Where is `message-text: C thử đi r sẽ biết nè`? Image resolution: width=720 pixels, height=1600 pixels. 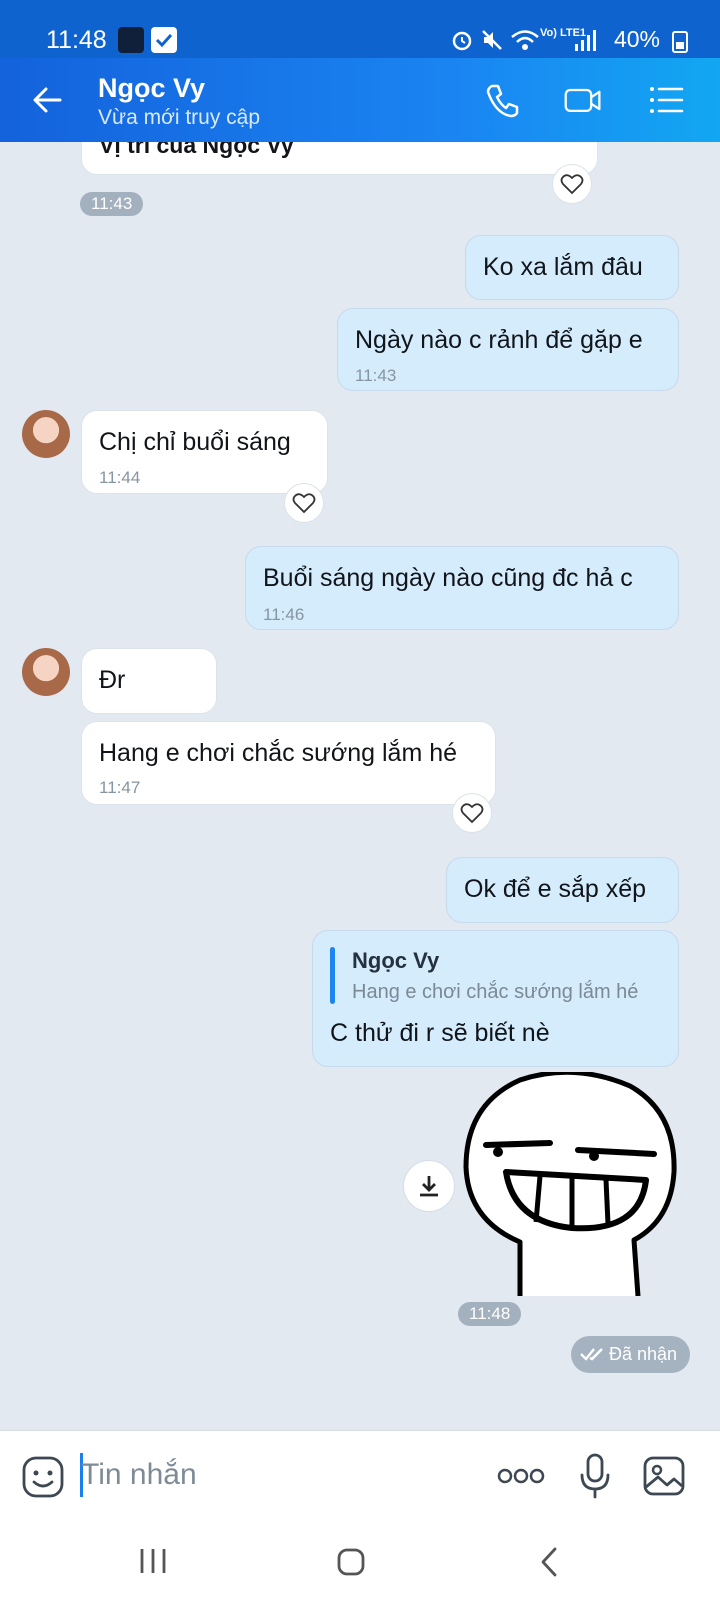
message-text: C thử đi r sẽ biết nè is located at coordinates (440, 1033).